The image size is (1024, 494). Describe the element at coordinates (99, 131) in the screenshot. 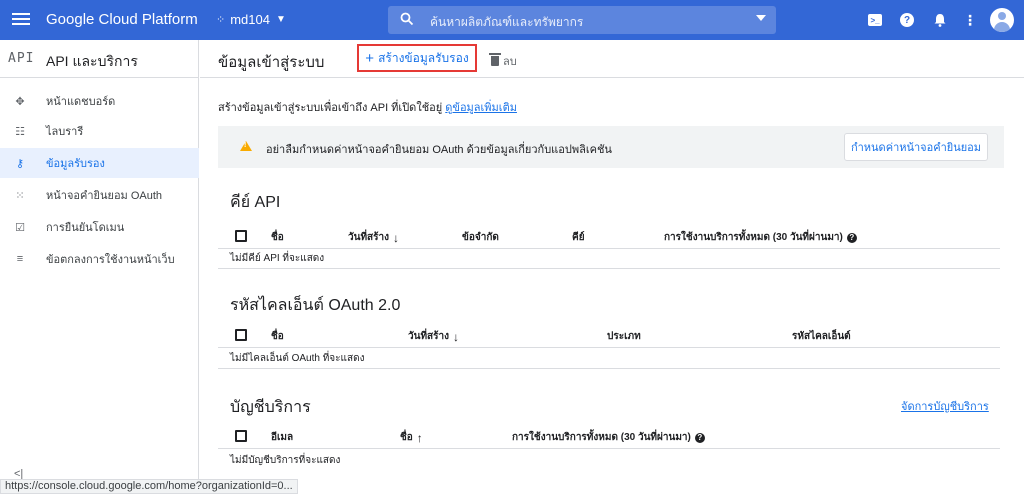

I see `sidebar-item-library: ☷ ไลบรารี` at that location.